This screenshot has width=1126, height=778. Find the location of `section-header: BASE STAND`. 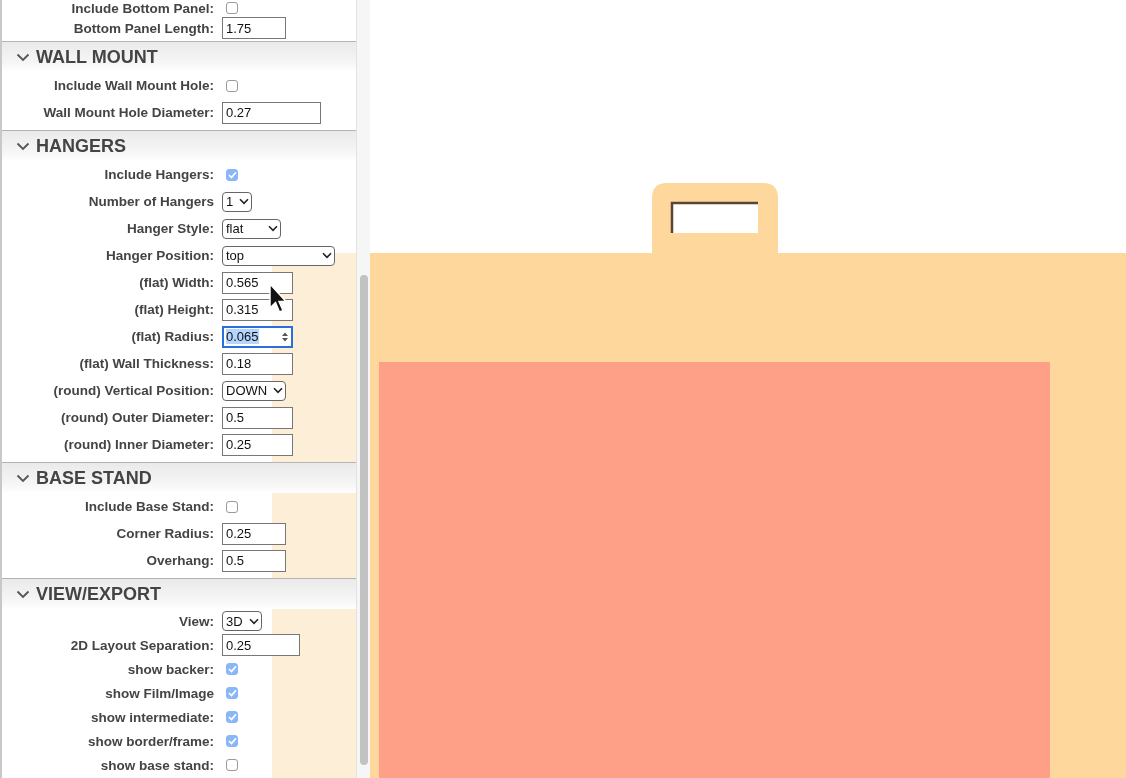

section-header: BASE STAND is located at coordinates (179, 478).